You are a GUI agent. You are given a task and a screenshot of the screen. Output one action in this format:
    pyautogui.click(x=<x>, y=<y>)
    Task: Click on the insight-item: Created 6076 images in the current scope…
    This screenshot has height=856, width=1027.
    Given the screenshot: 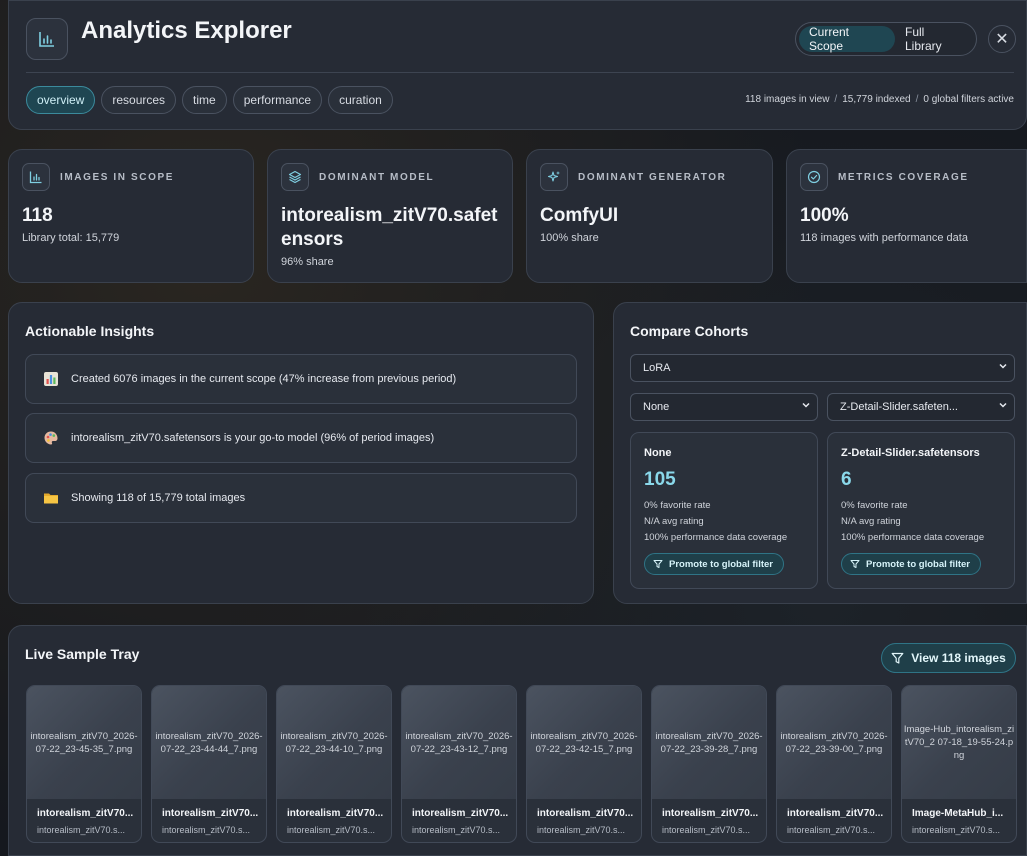 What is the action you would take?
    pyautogui.click(x=301, y=379)
    